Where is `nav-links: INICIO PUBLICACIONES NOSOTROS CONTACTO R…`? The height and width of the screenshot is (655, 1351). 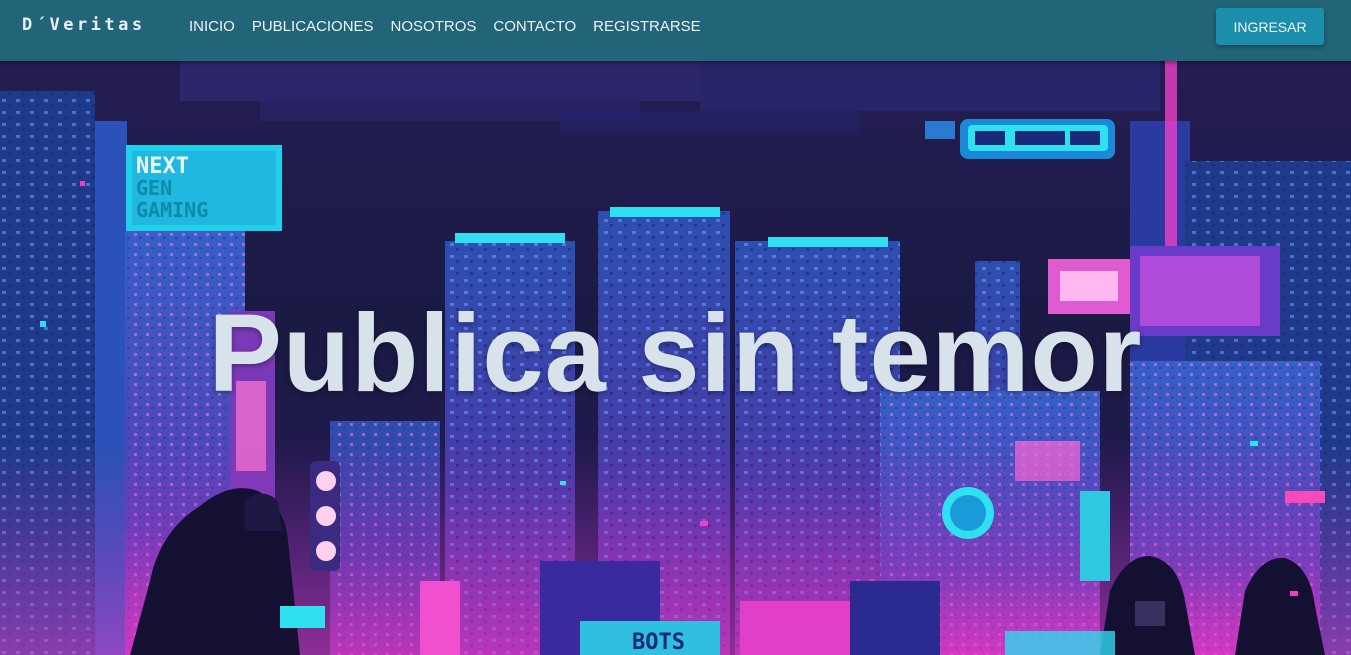
nav-links: INICIO PUBLICACIONES NOSOTROS CONTACTO R… is located at coordinates (445, 26).